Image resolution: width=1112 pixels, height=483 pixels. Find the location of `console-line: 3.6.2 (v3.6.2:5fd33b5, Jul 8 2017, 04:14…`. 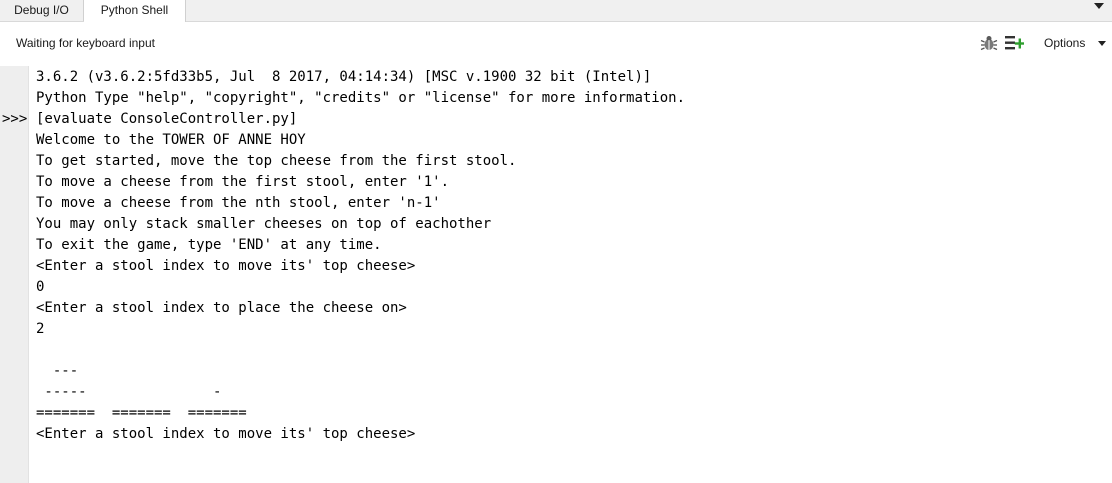

console-line: 3.6.2 (v3.6.2:5fd33b5, Jul 8 2017, 04:14… is located at coordinates (344, 77).